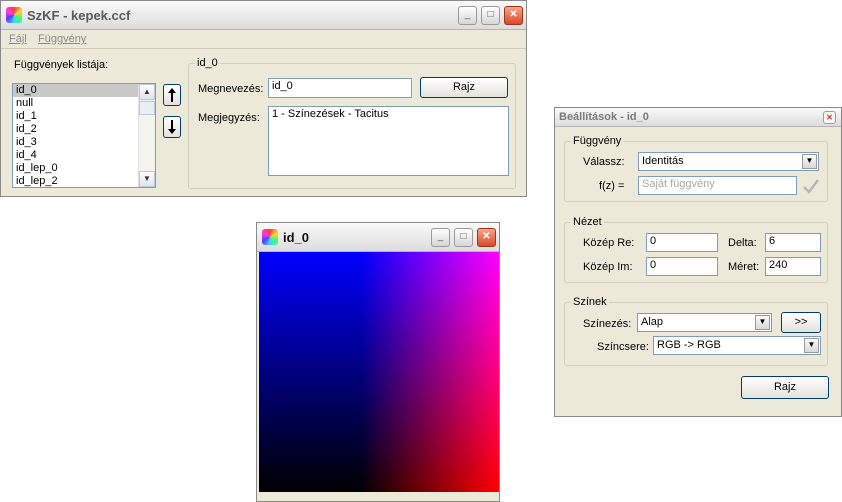  What do you see at coordinates (742, 243) in the screenshot?
I see `delta-label: Delta:` at bounding box center [742, 243].